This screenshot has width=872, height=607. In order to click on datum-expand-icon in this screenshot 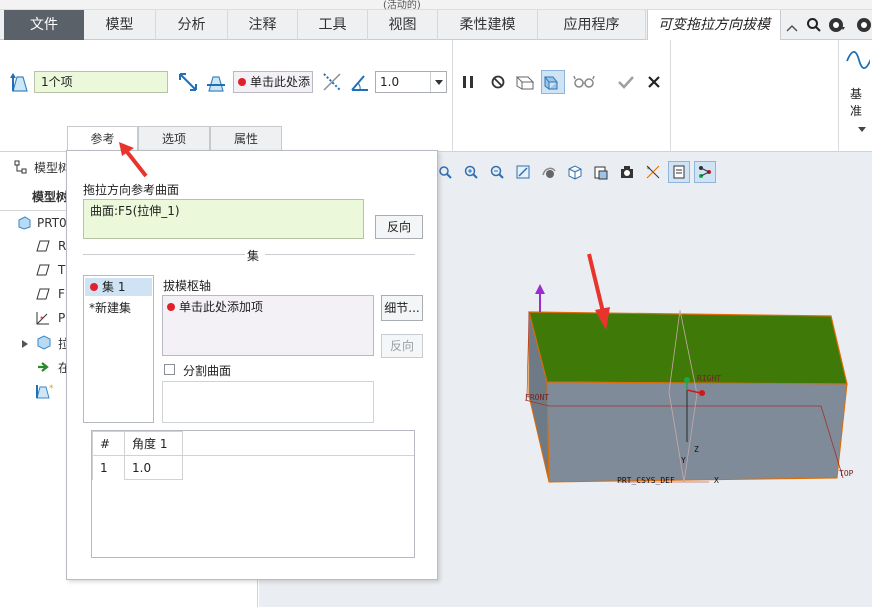, I will do `click(862, 128)`.